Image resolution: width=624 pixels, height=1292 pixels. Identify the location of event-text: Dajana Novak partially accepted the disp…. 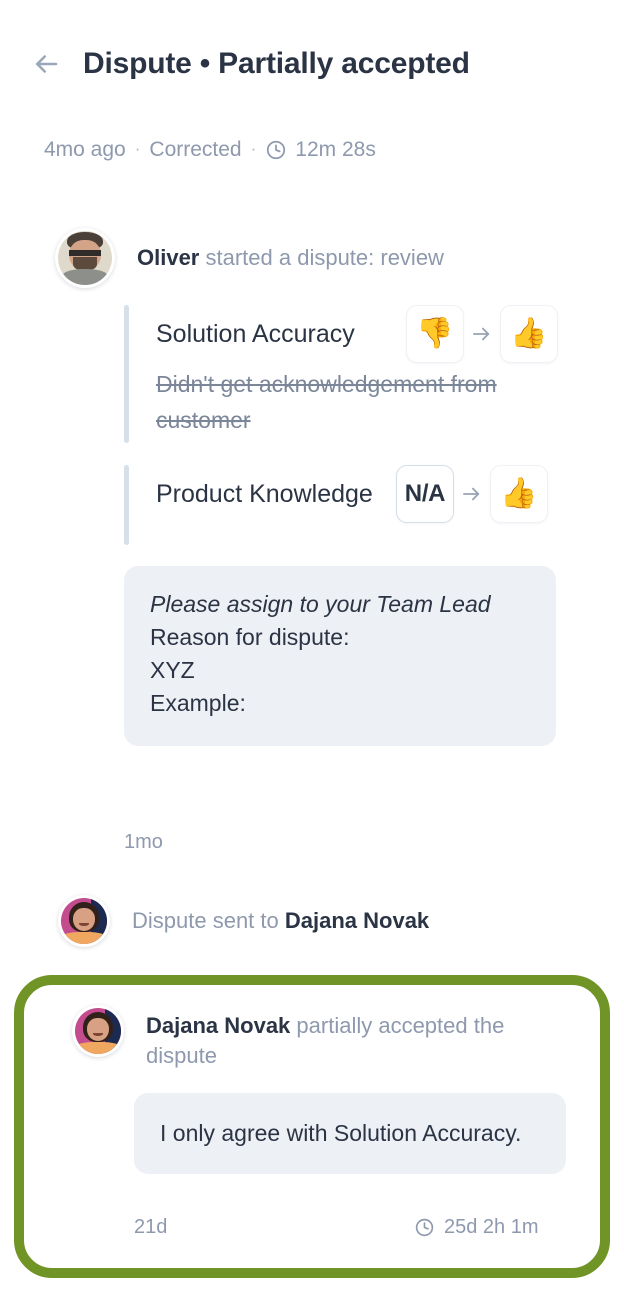
(356, 1040).